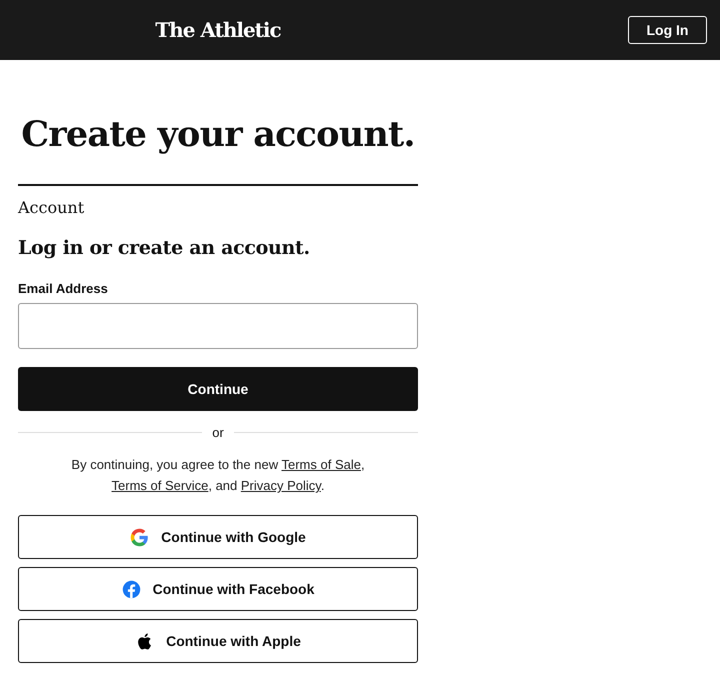 The image size is (720, 680). Describe the element at coordinates (164, 248) in the screenshot. I see `form-heading: Log in or create an account.` at that location.